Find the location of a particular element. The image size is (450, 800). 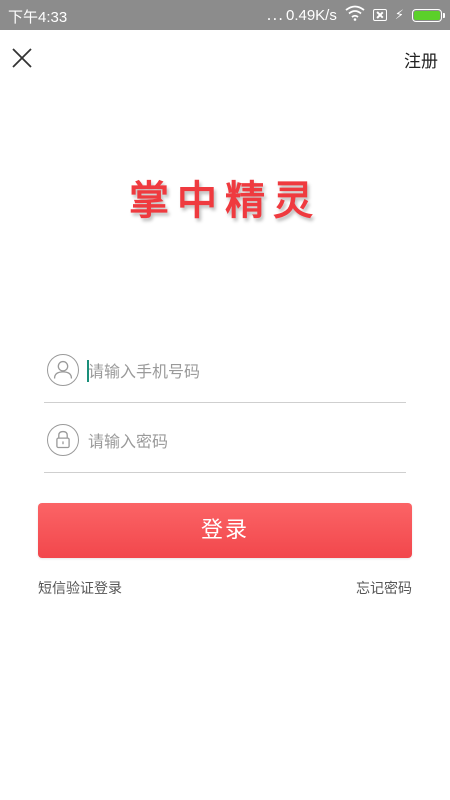

close-button is located at coordinates (22, 58).